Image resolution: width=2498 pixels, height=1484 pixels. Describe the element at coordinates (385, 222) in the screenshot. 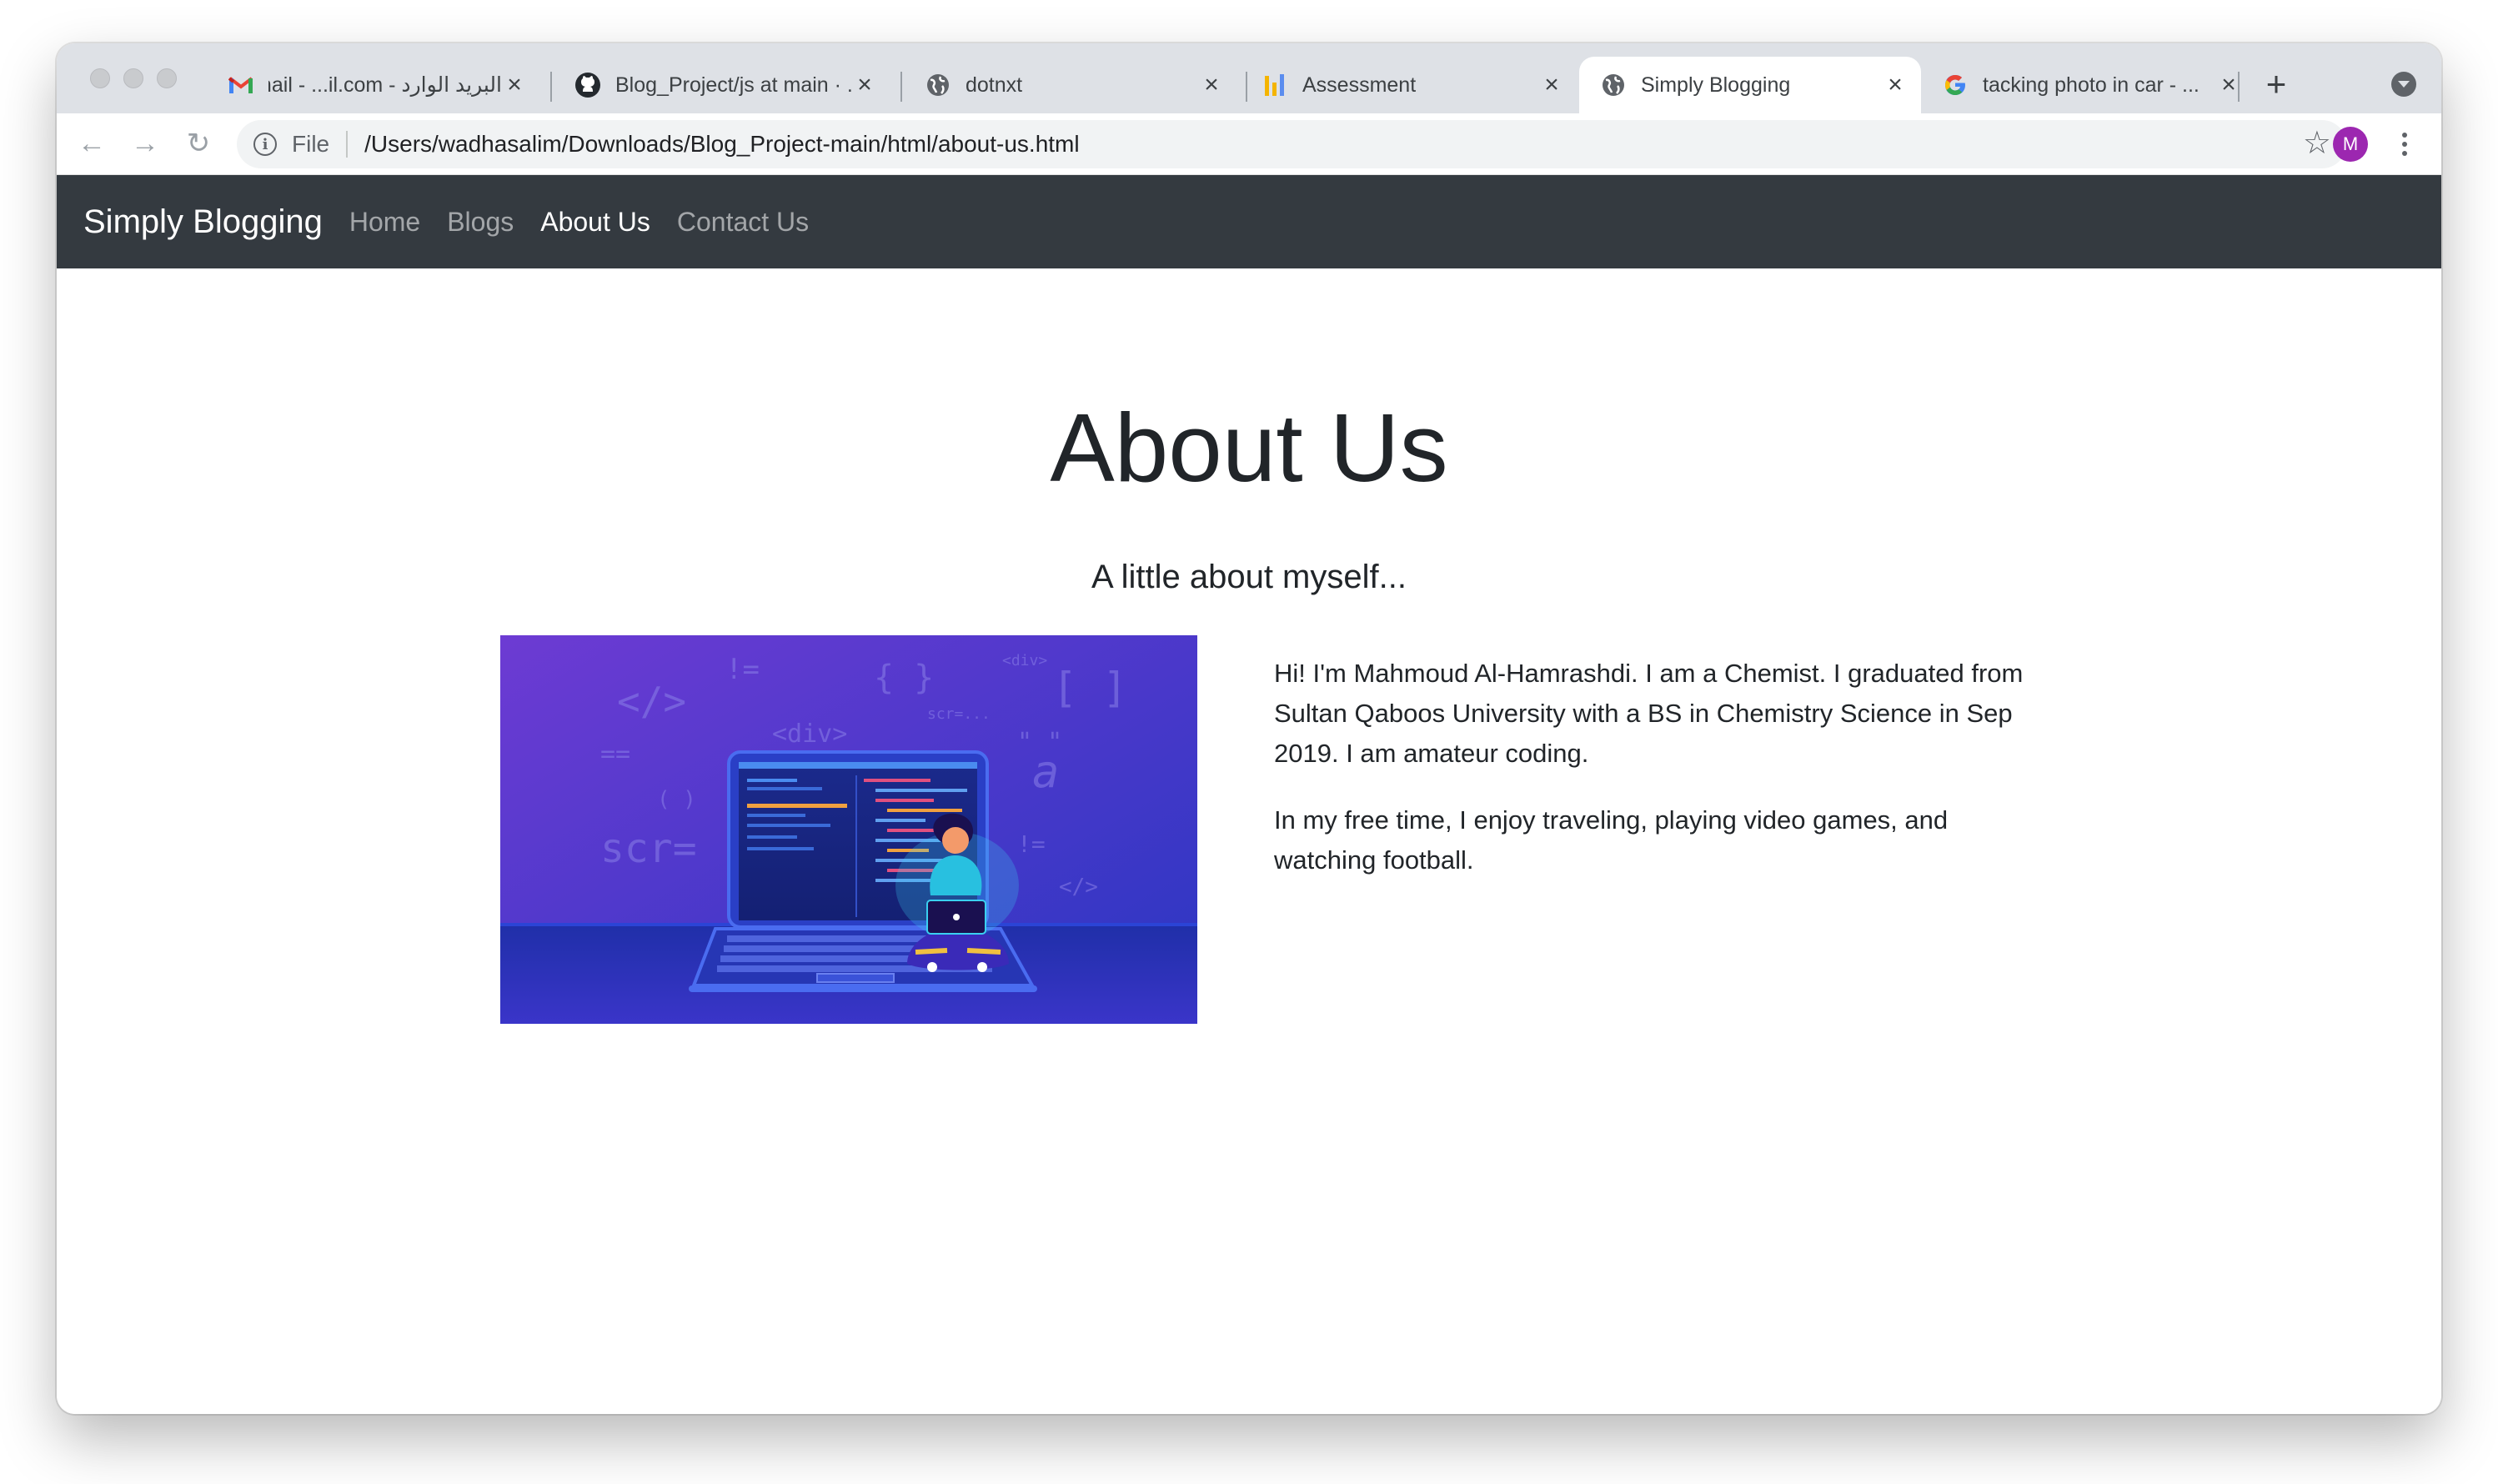

I see `nav-link-home: Home` at that location.